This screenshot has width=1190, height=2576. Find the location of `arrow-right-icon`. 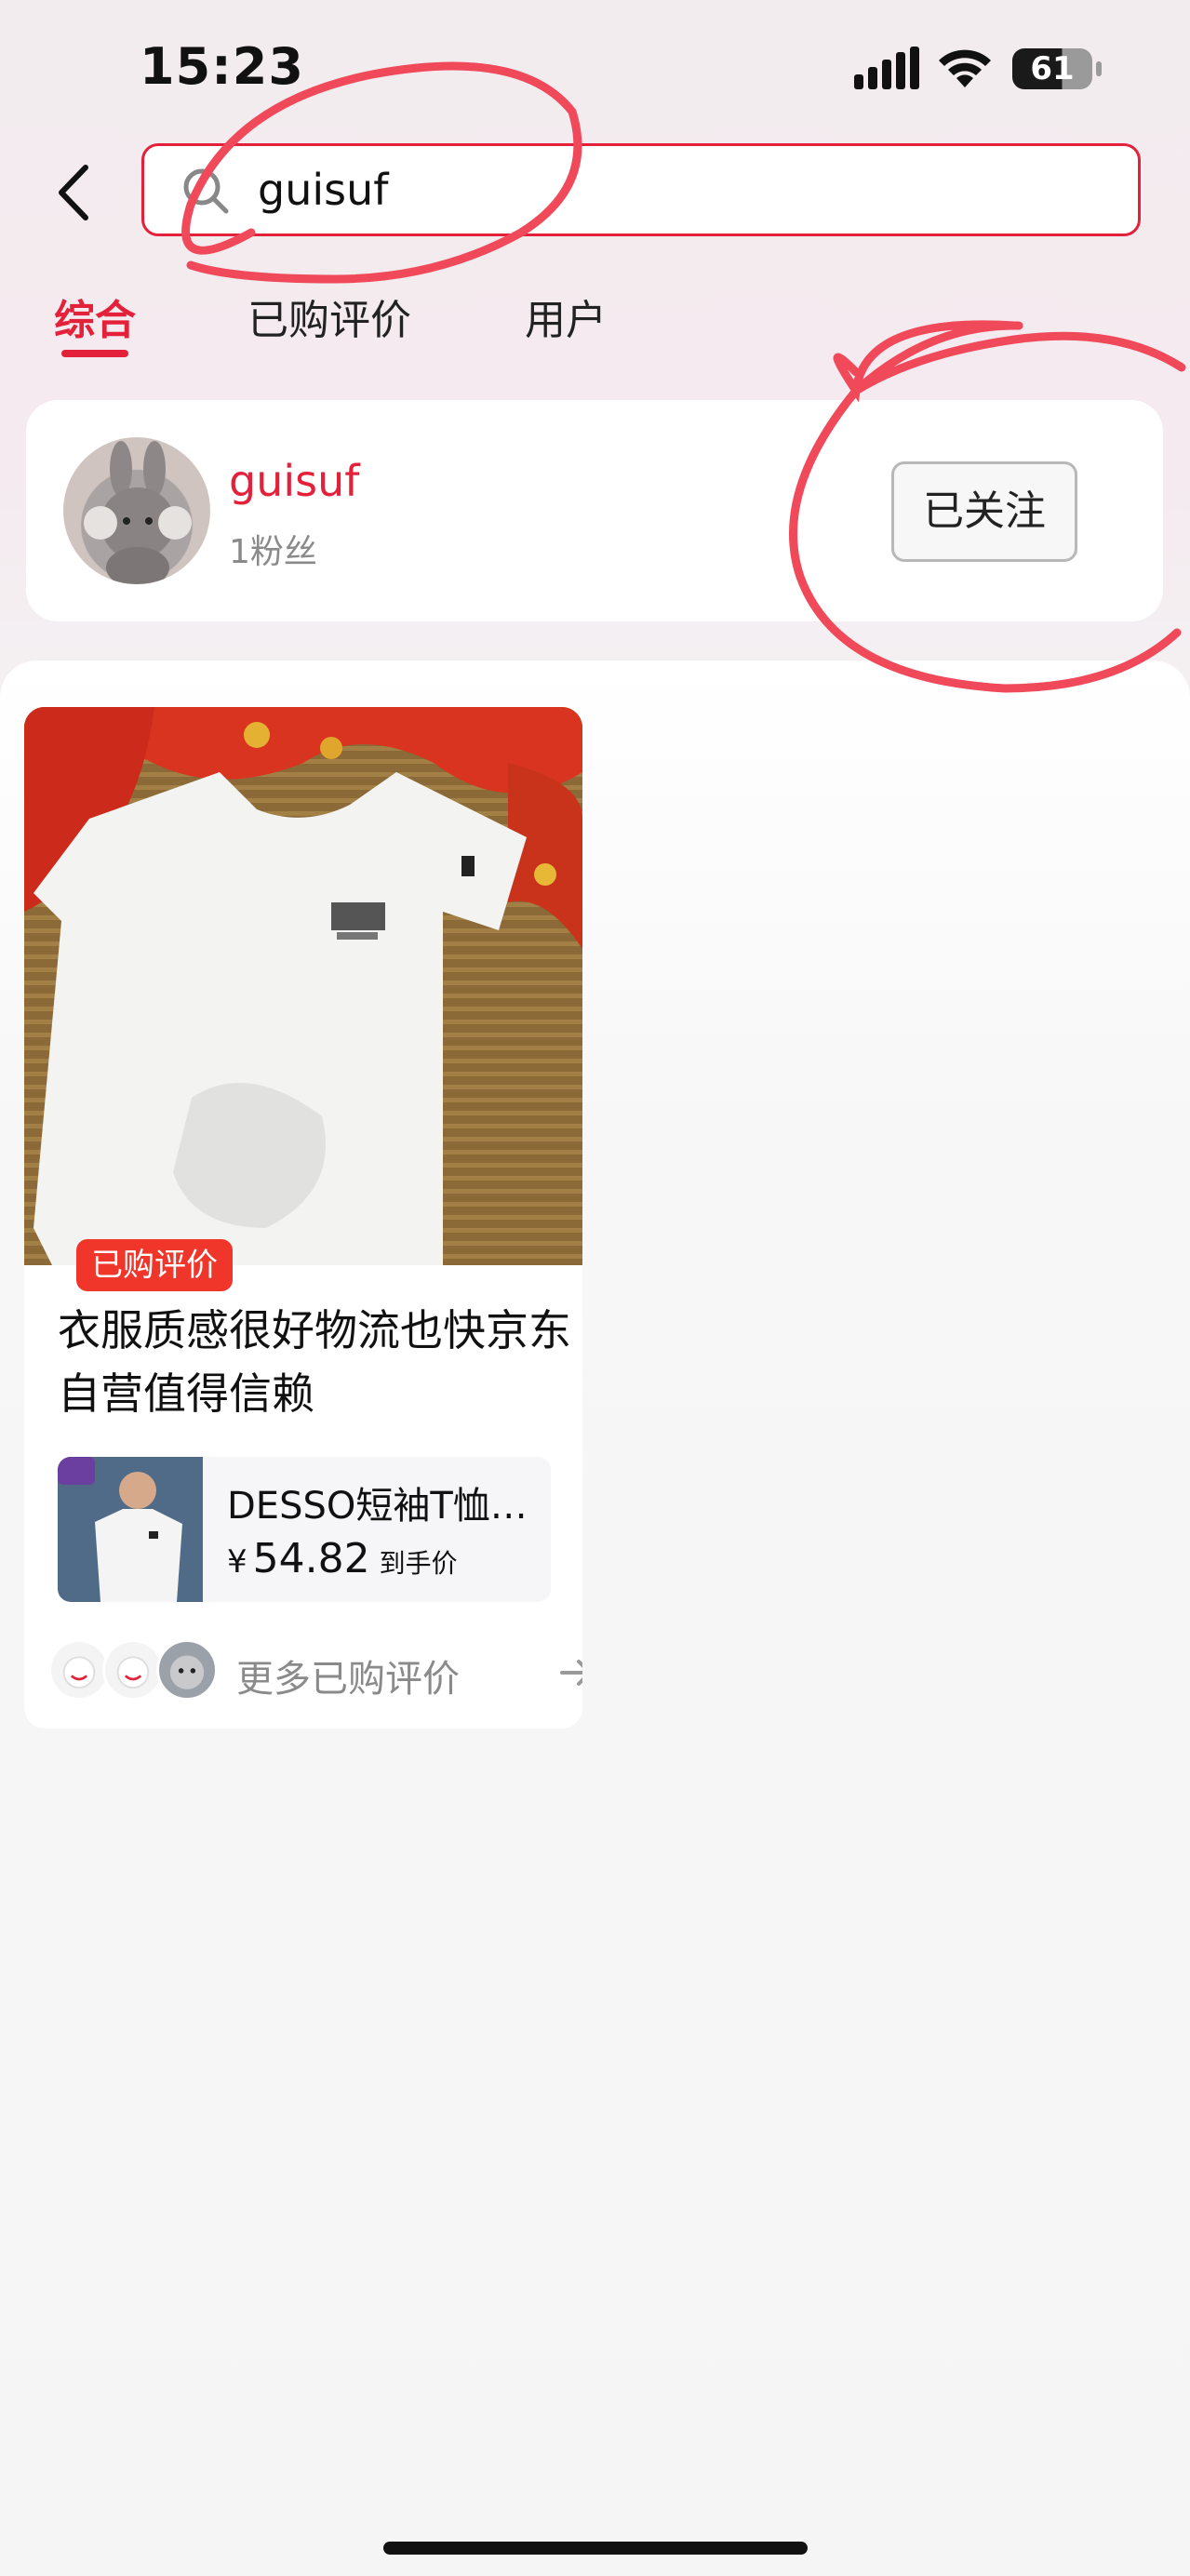

arrow-right-icon is located at coordinates (570, 1672).